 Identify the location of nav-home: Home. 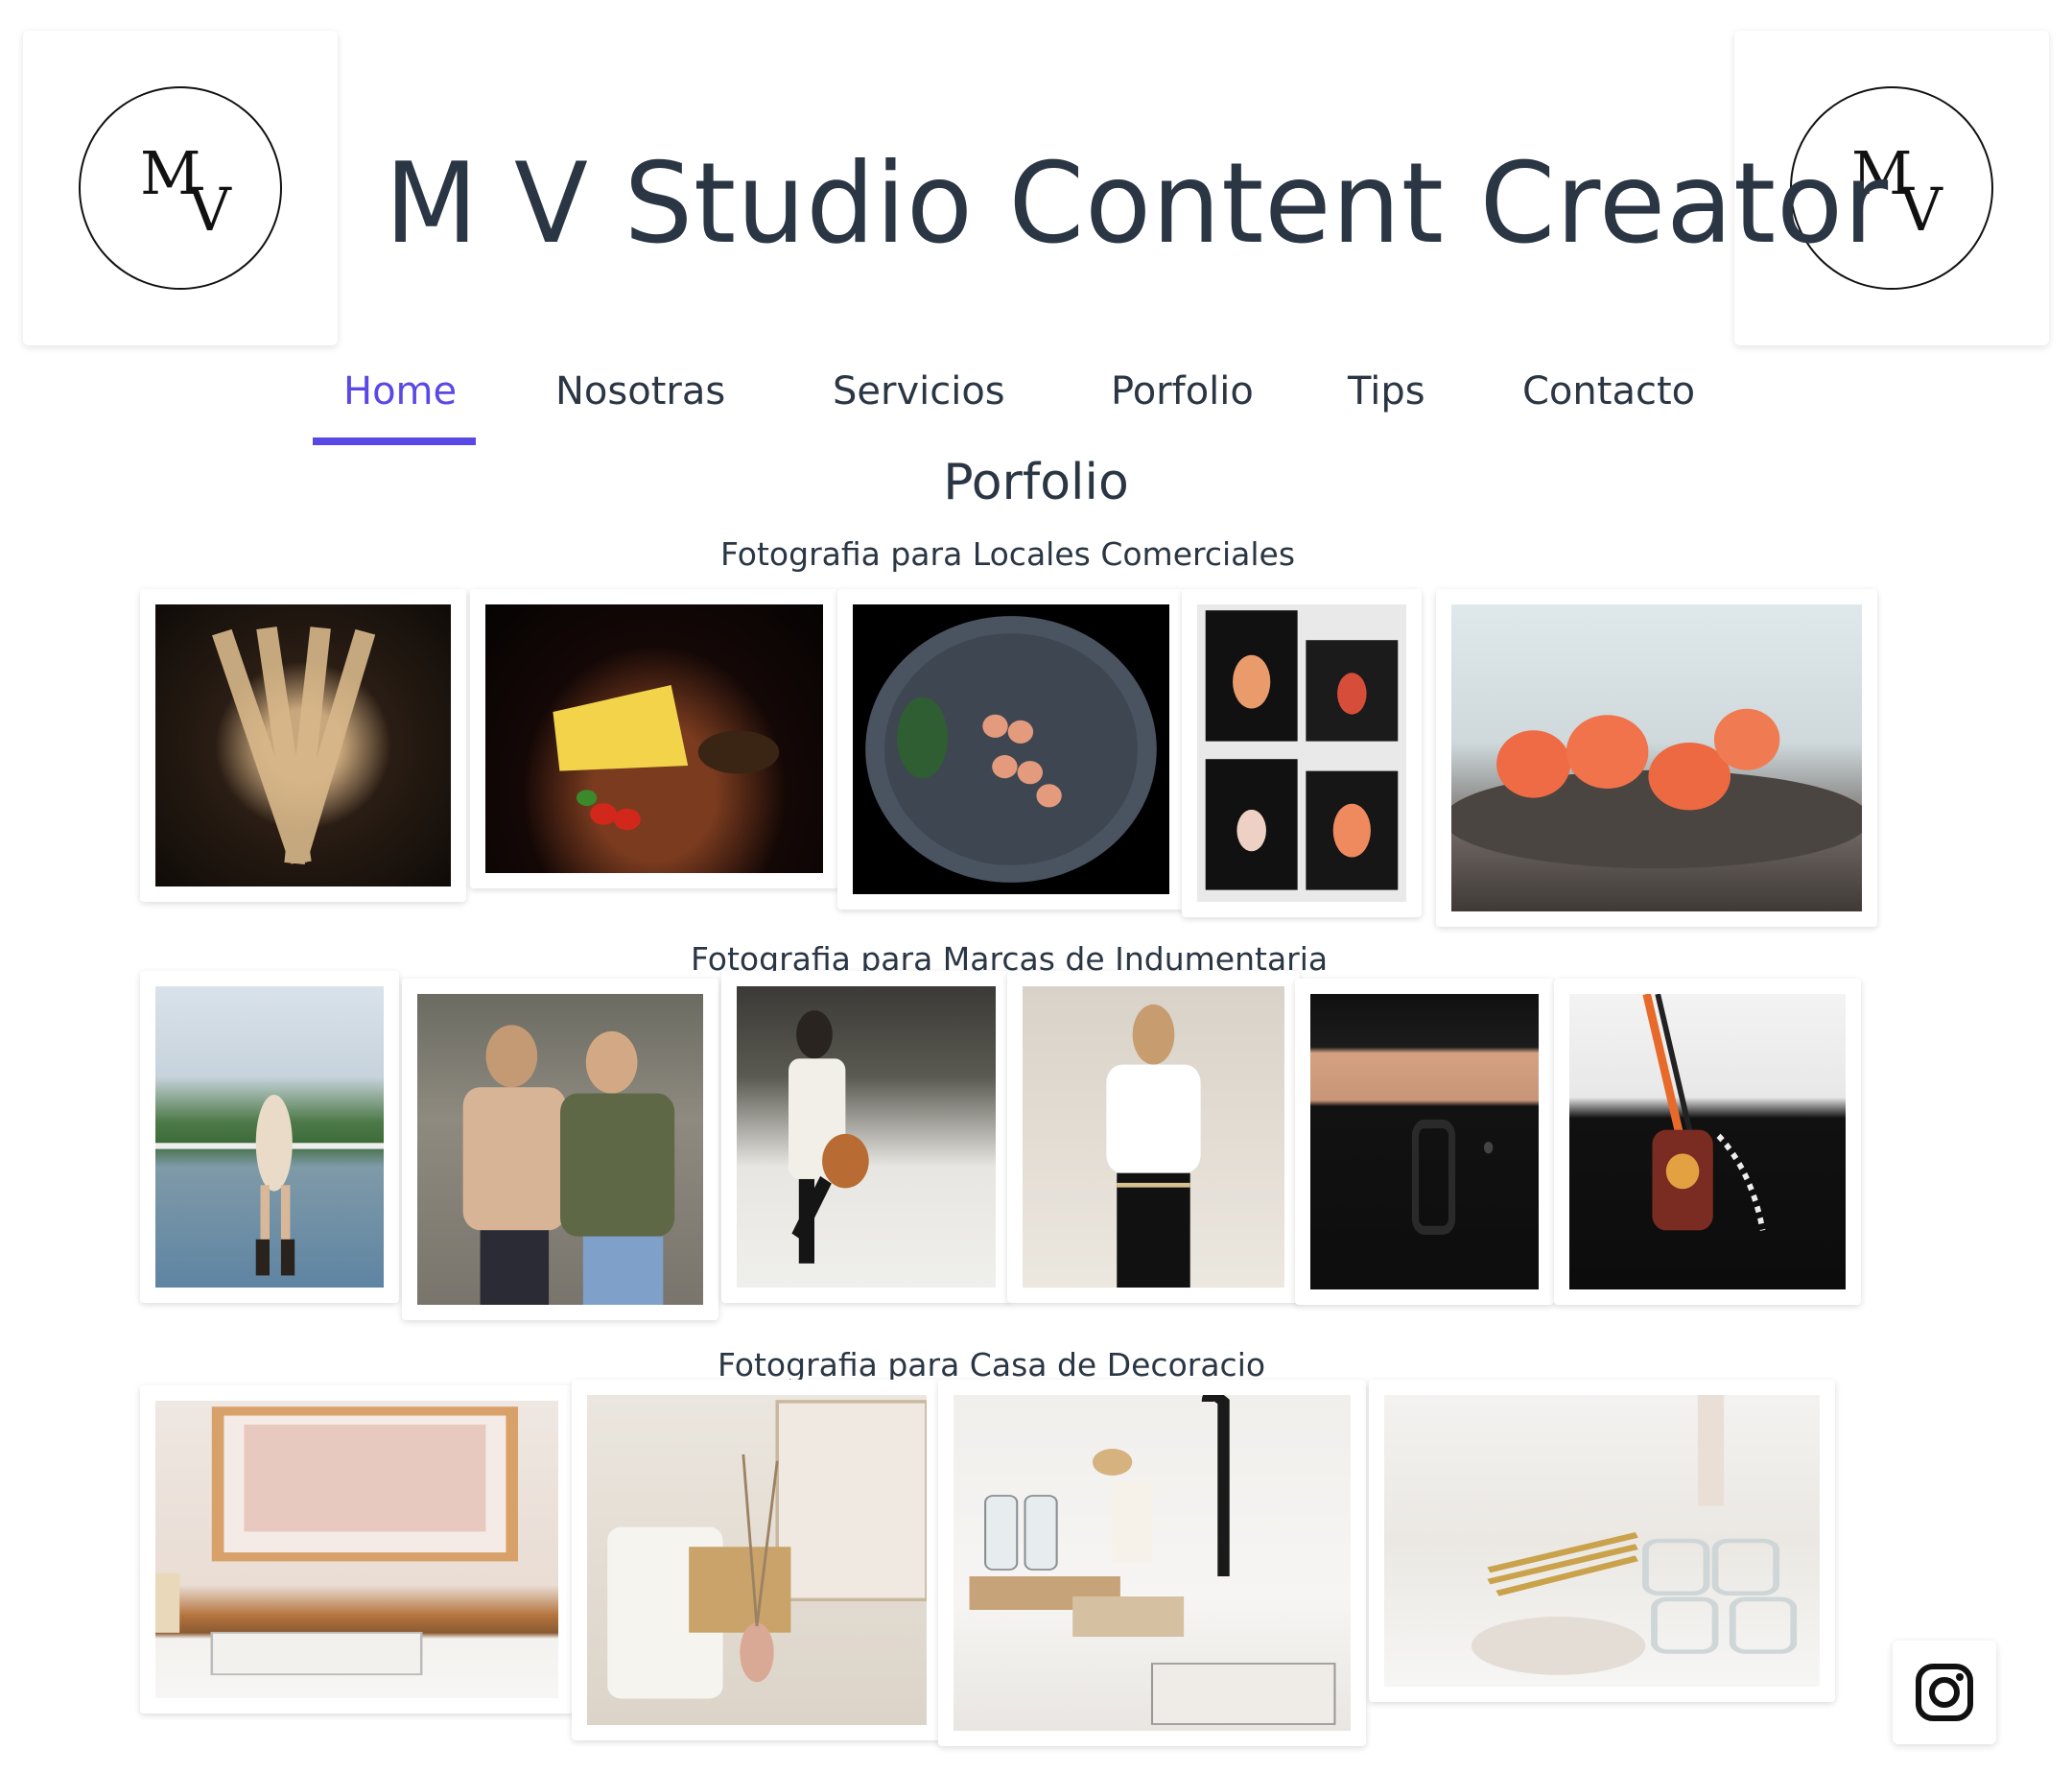
(400, 392).